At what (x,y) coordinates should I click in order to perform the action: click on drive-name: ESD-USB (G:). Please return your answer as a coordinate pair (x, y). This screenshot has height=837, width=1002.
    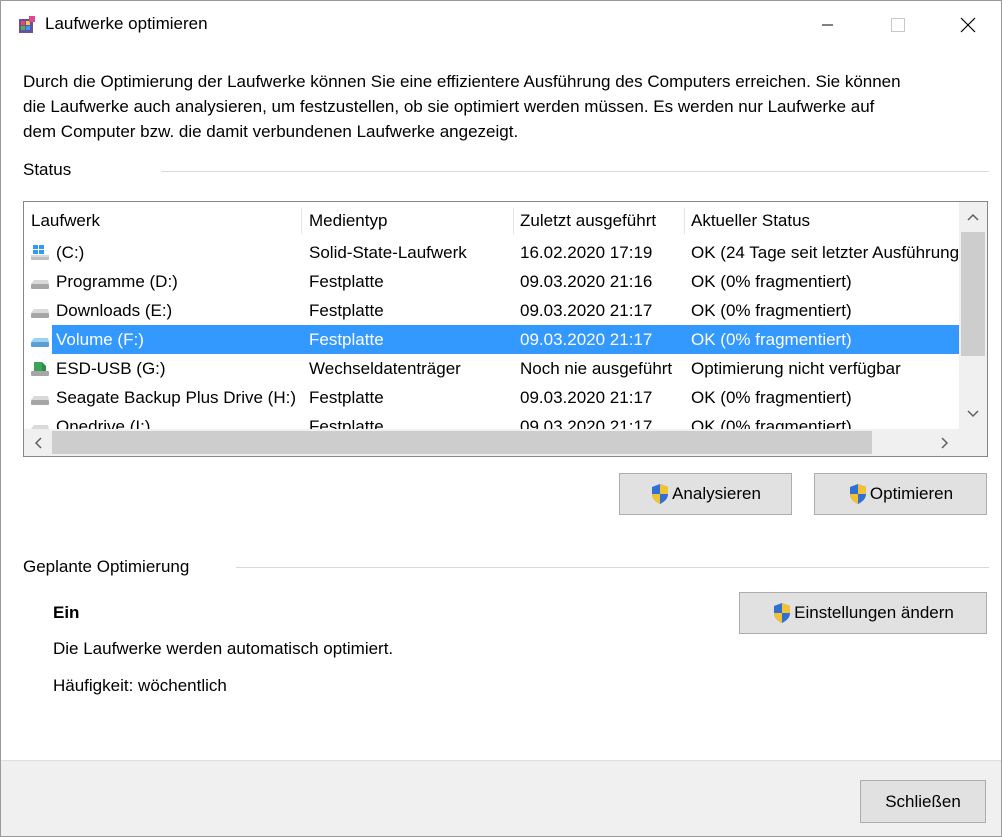
    Looking at the image, I should click on (111, 368).